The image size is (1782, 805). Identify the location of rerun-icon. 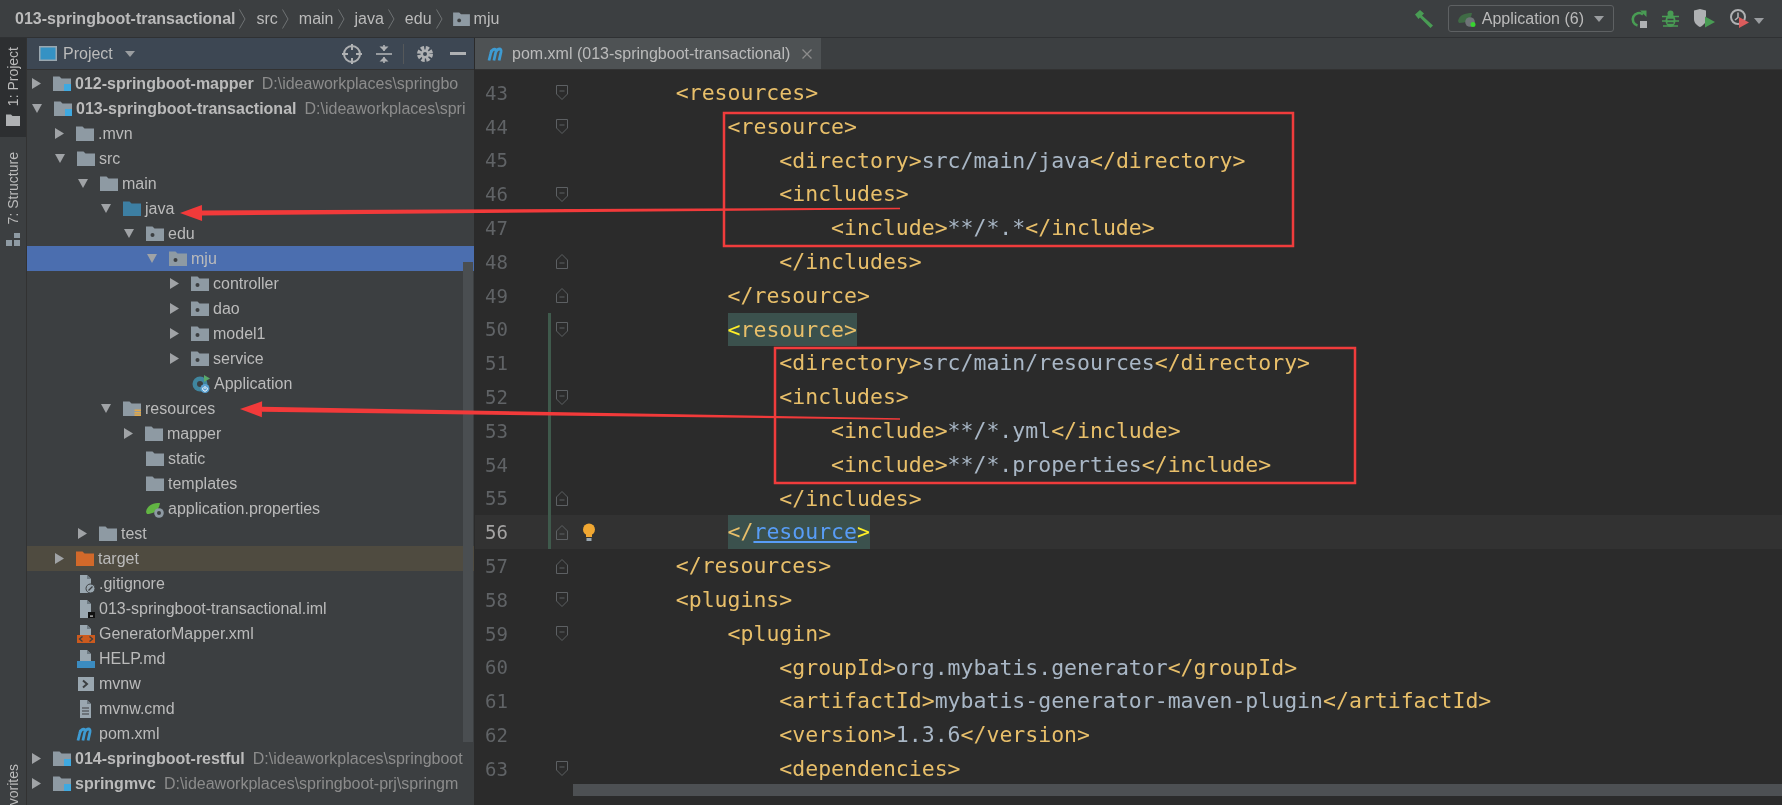
(1638, 18).